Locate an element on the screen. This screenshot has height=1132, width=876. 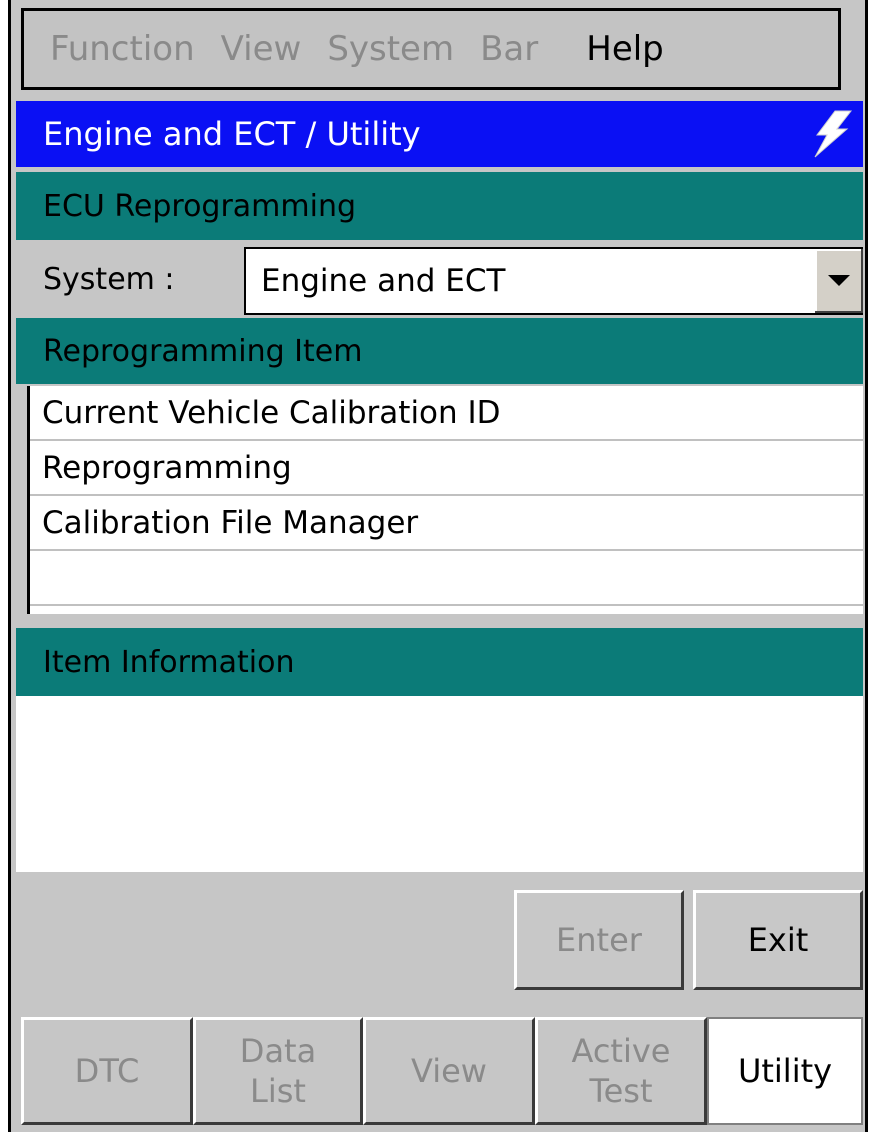
menu-system: System is located at coordinates (377, 49).